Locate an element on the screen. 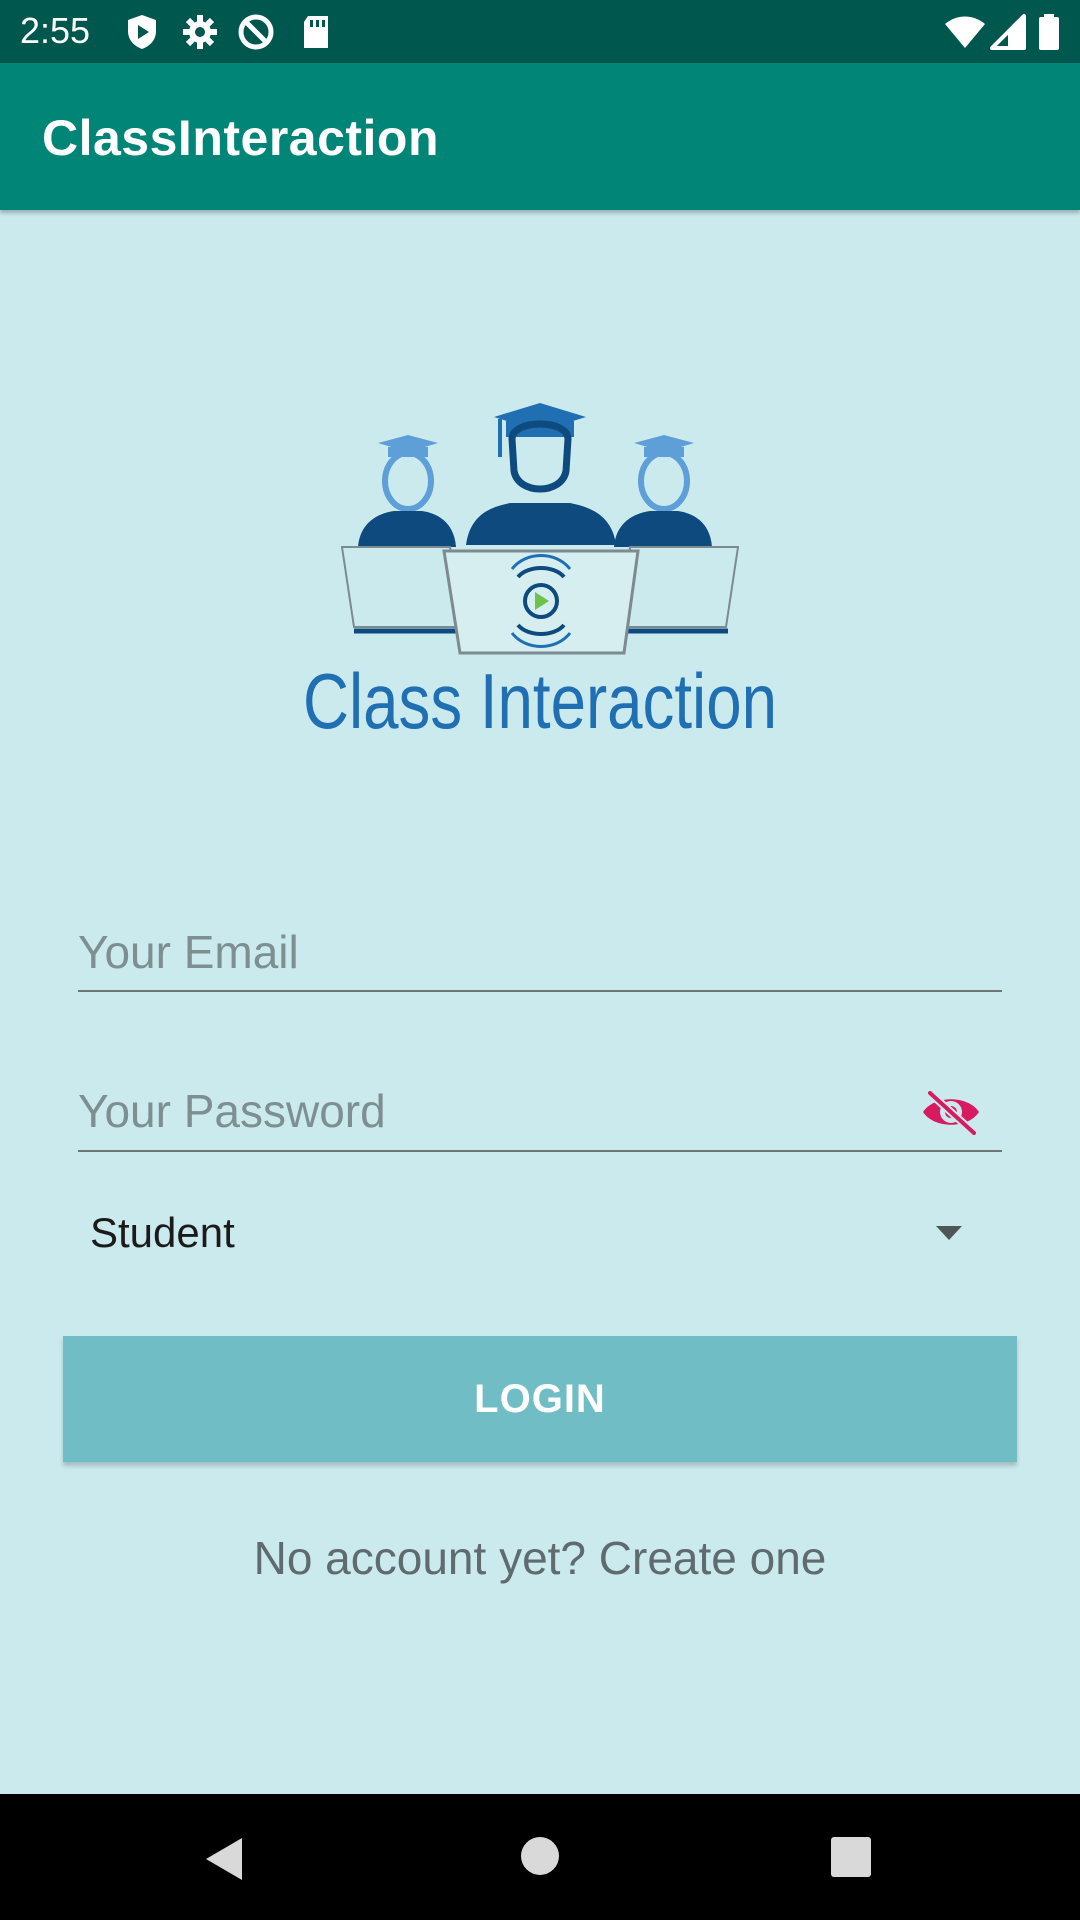 This screenshot has width=1080, height=1920. settings-gear-icon is located at coordinates (200, 32).